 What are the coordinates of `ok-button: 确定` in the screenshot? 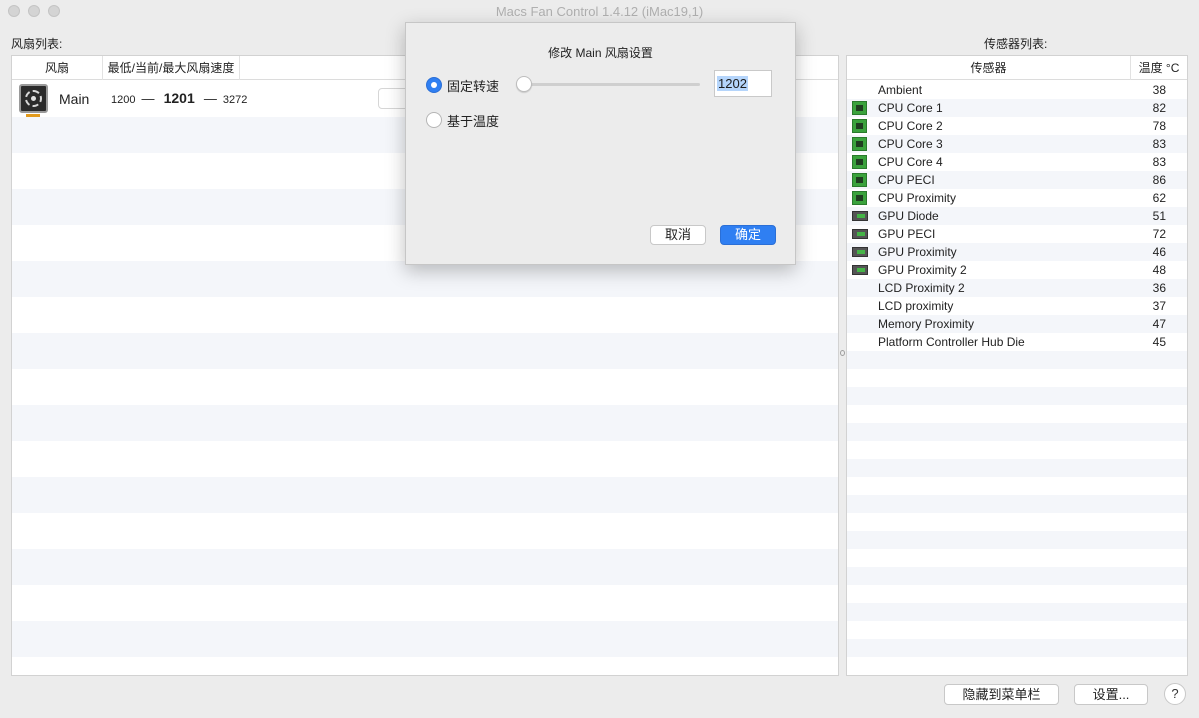 It's located at (748, 235).